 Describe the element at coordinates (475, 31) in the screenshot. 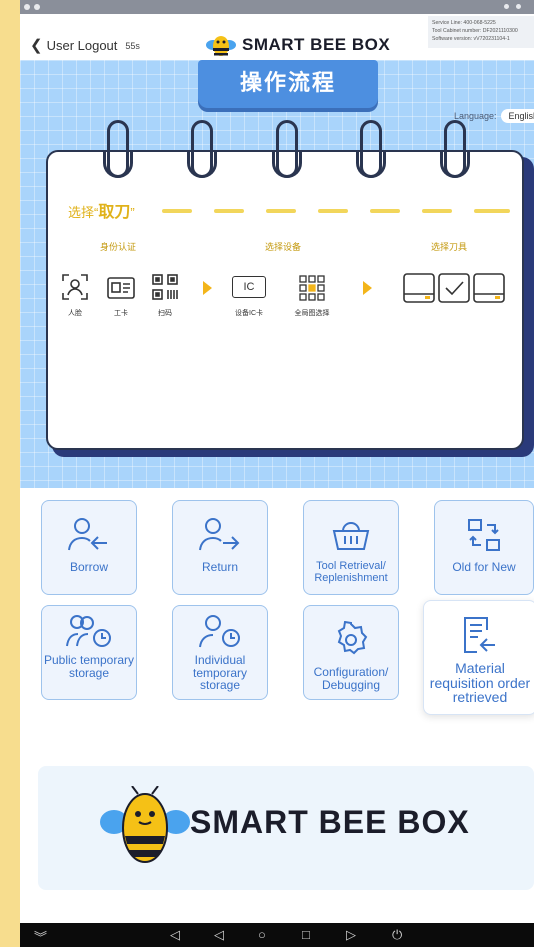

I see `cabinet-number: Tool Cabinet number: DF2021110300` at that location.